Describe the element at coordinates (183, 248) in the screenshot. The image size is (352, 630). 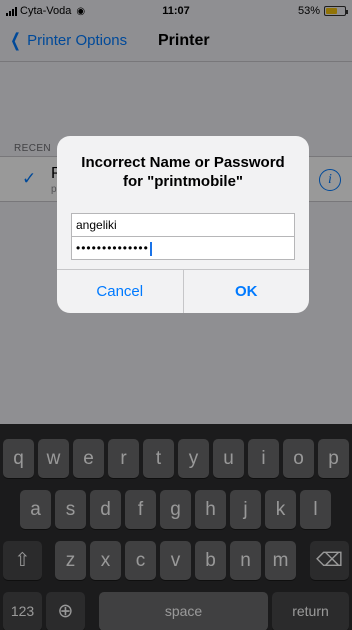
I see `password-field: ••••••••••••••` at that location.